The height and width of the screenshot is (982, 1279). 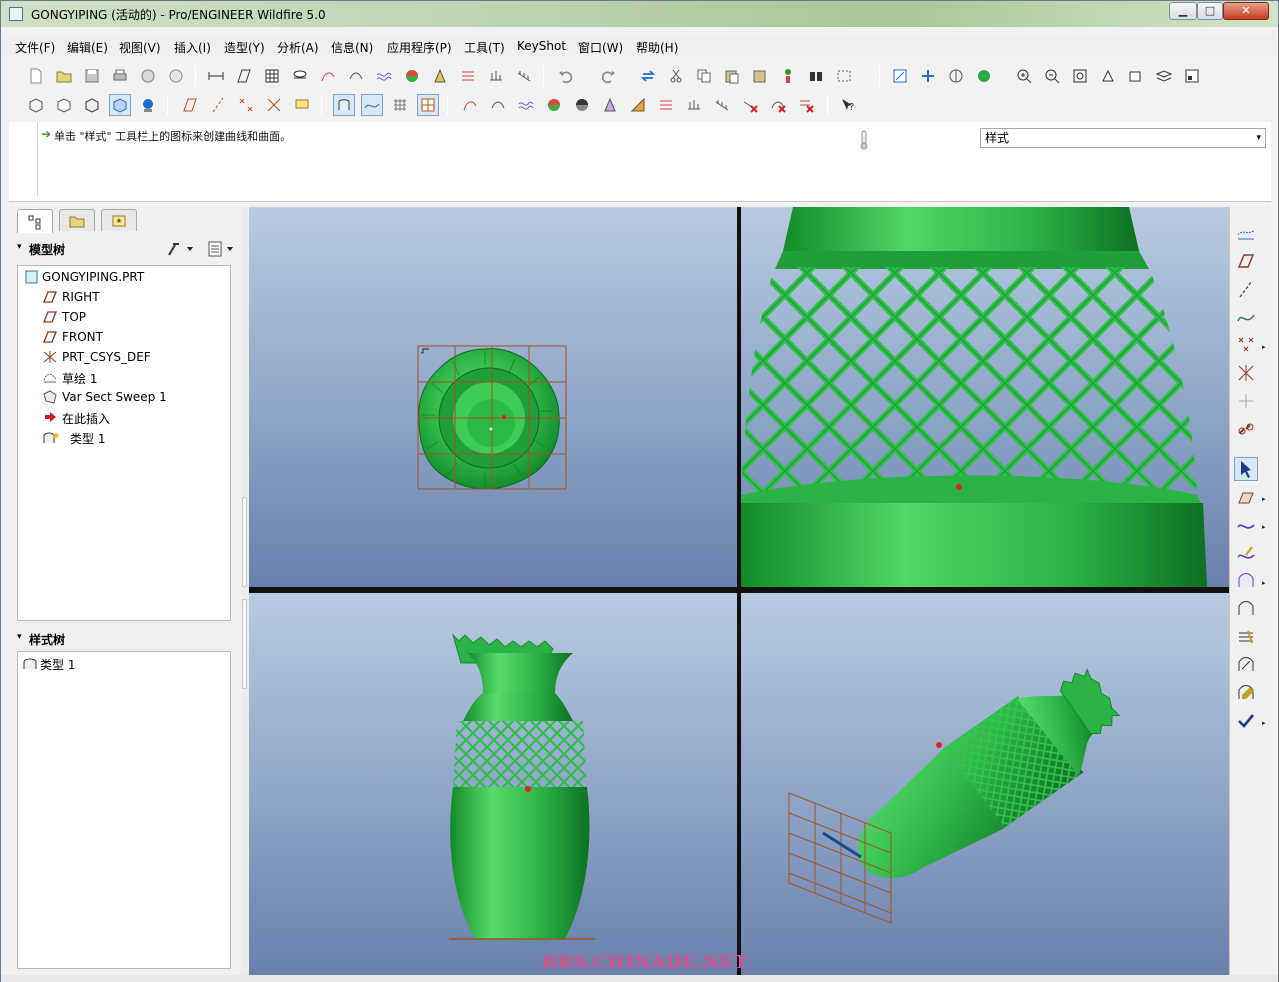 I want to click on paste-icon, so click(x=732, y=76).